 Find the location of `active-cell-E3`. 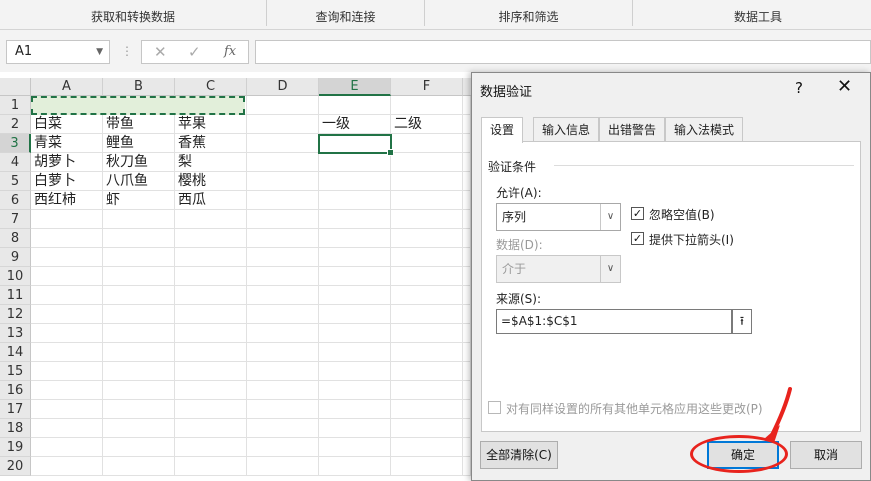

active-cell-E3 is located at coordinates (356, 145).